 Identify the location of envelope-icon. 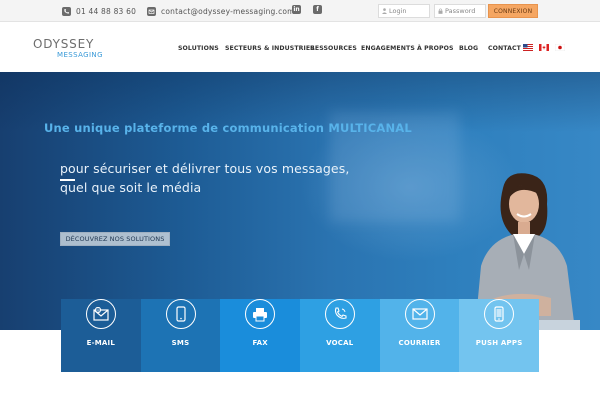
(419, 314).